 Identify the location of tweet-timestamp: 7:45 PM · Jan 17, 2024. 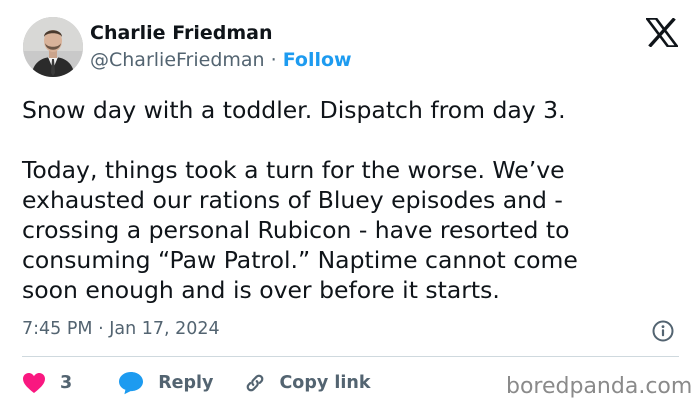
(121, 329).